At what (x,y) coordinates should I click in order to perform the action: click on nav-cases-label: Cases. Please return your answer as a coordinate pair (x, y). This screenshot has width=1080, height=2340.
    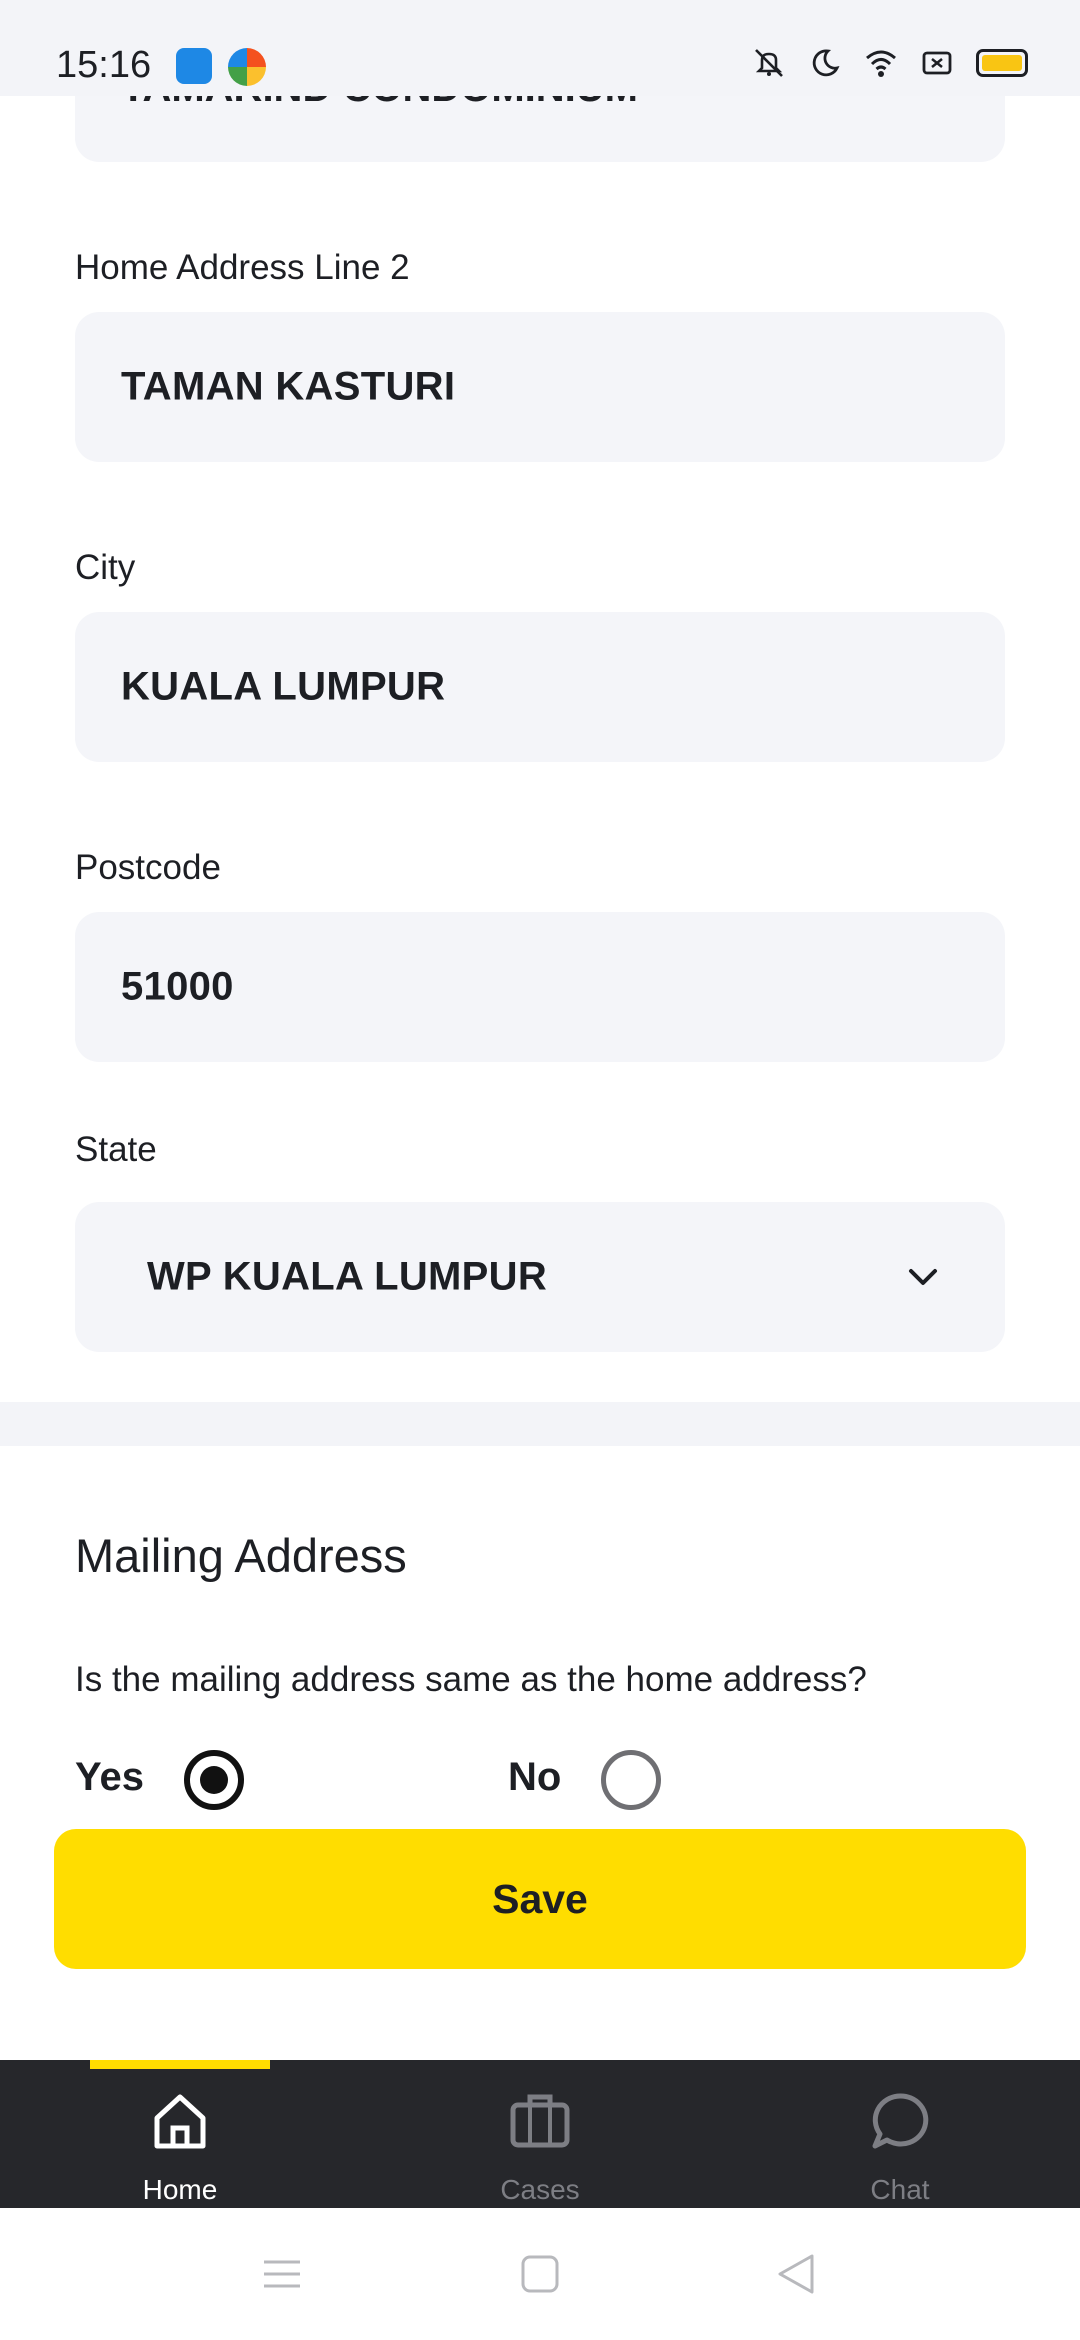
    Looking at the image, I should click on (540, 2189).